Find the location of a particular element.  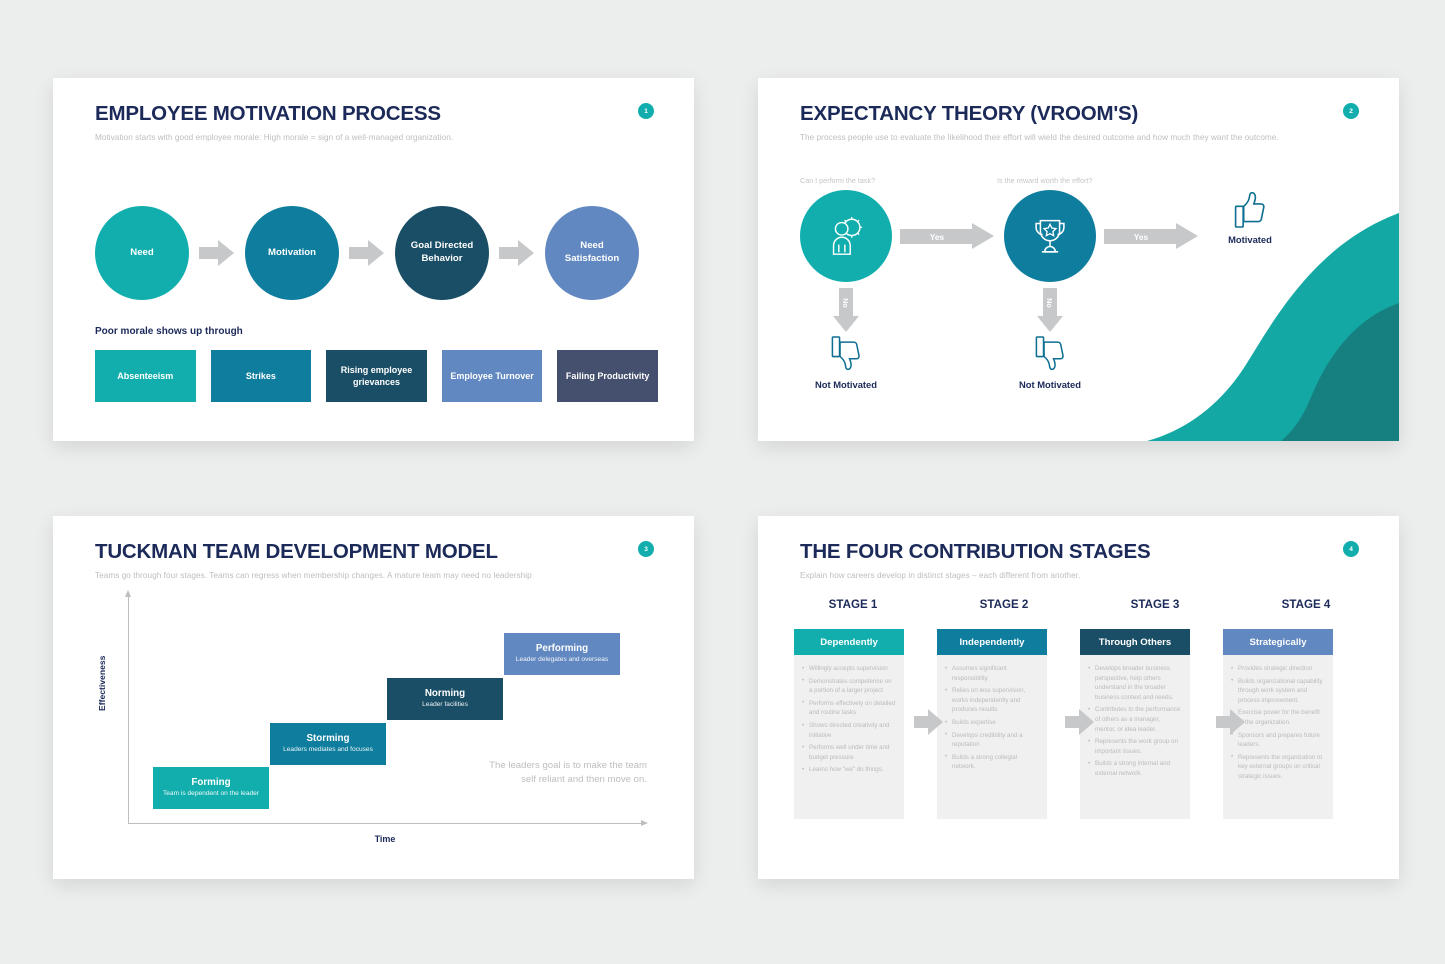

stage-header-independently: Independently is located at coordinates (992, 642).